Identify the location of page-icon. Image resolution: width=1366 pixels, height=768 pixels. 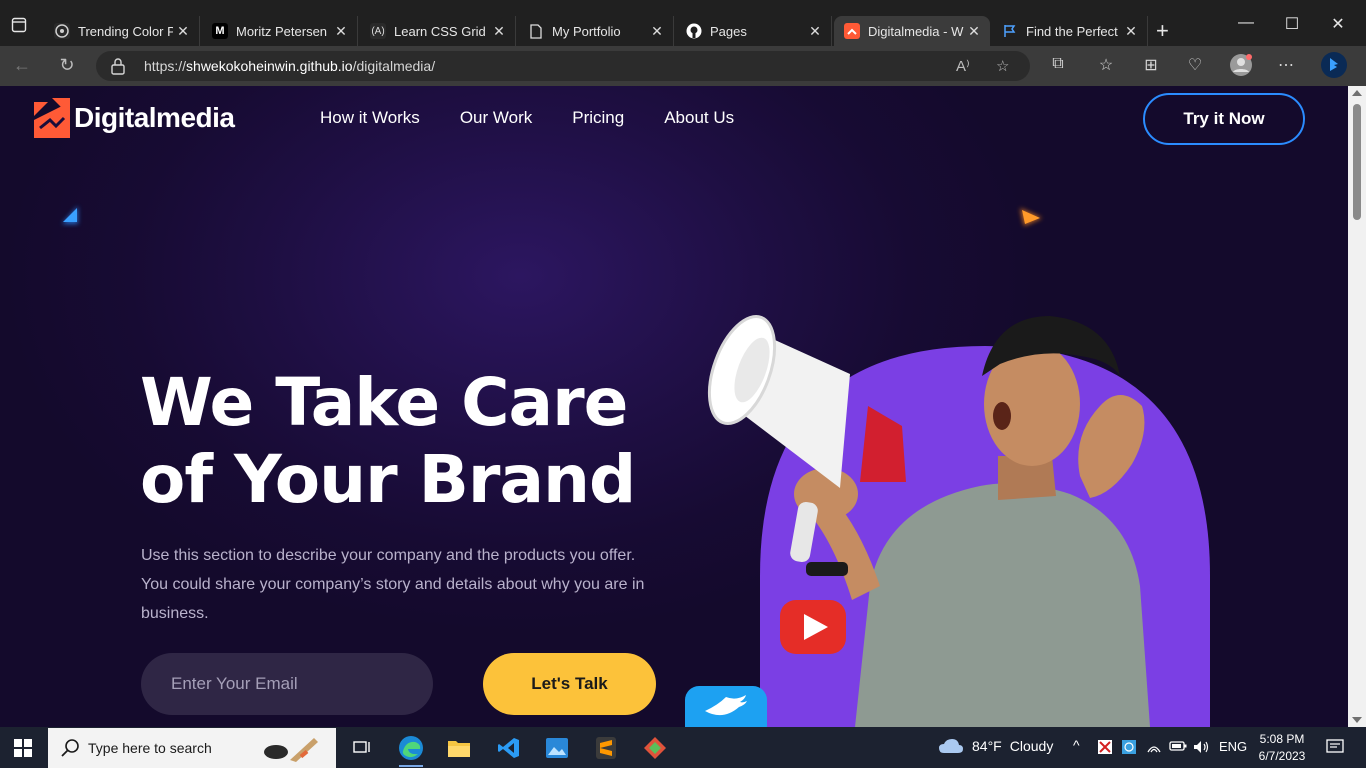
(536, 31).